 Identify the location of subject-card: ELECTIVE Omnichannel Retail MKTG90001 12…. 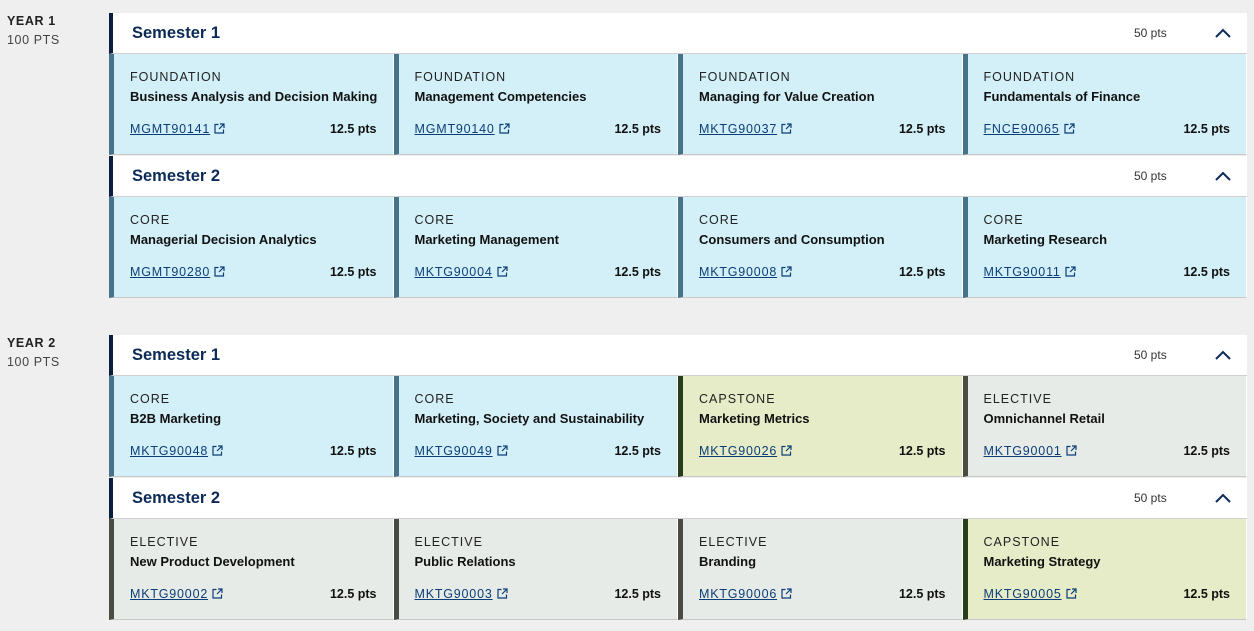
(1104, 426).